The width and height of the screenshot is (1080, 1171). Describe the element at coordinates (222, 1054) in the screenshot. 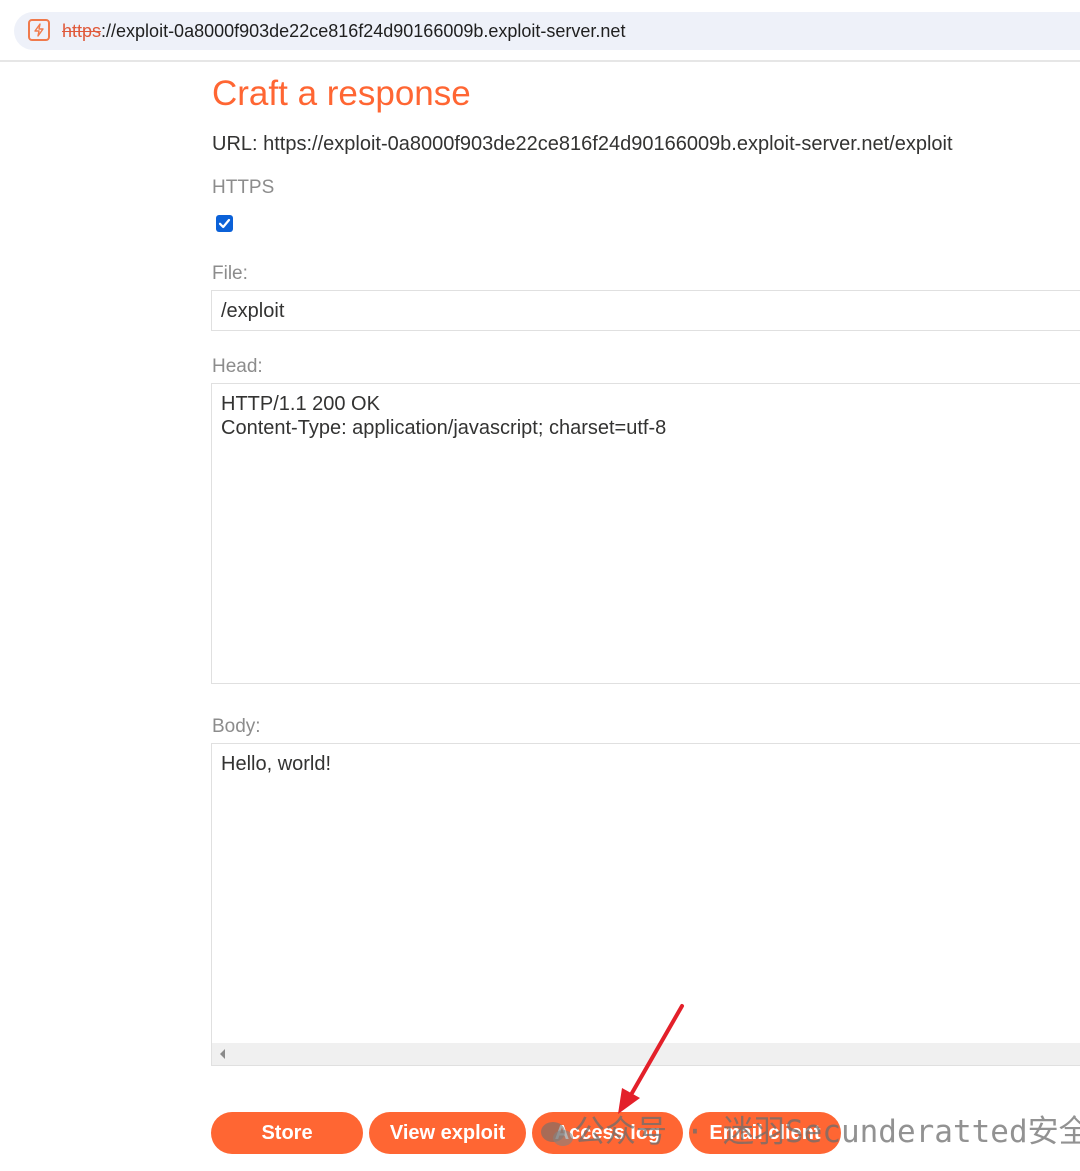

I see `scroll-left-icon` at that location.